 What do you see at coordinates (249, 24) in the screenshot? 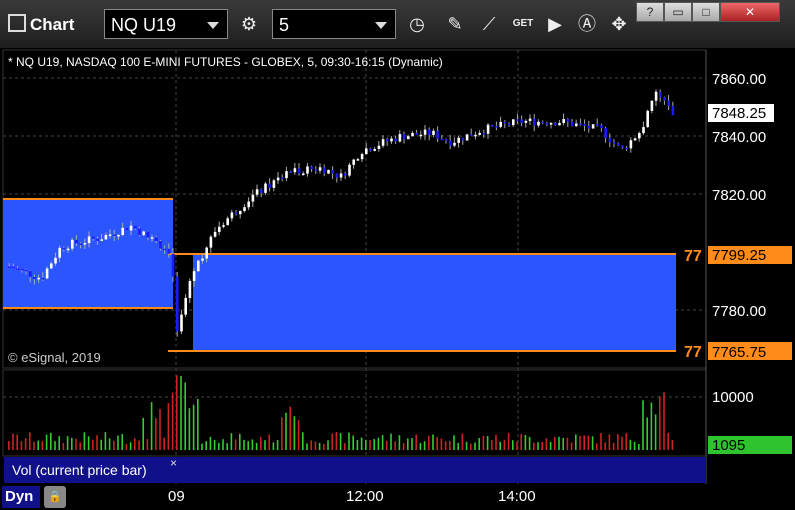
I see `settings-gear-icon: ⚙` at bounding box center [249, 24].